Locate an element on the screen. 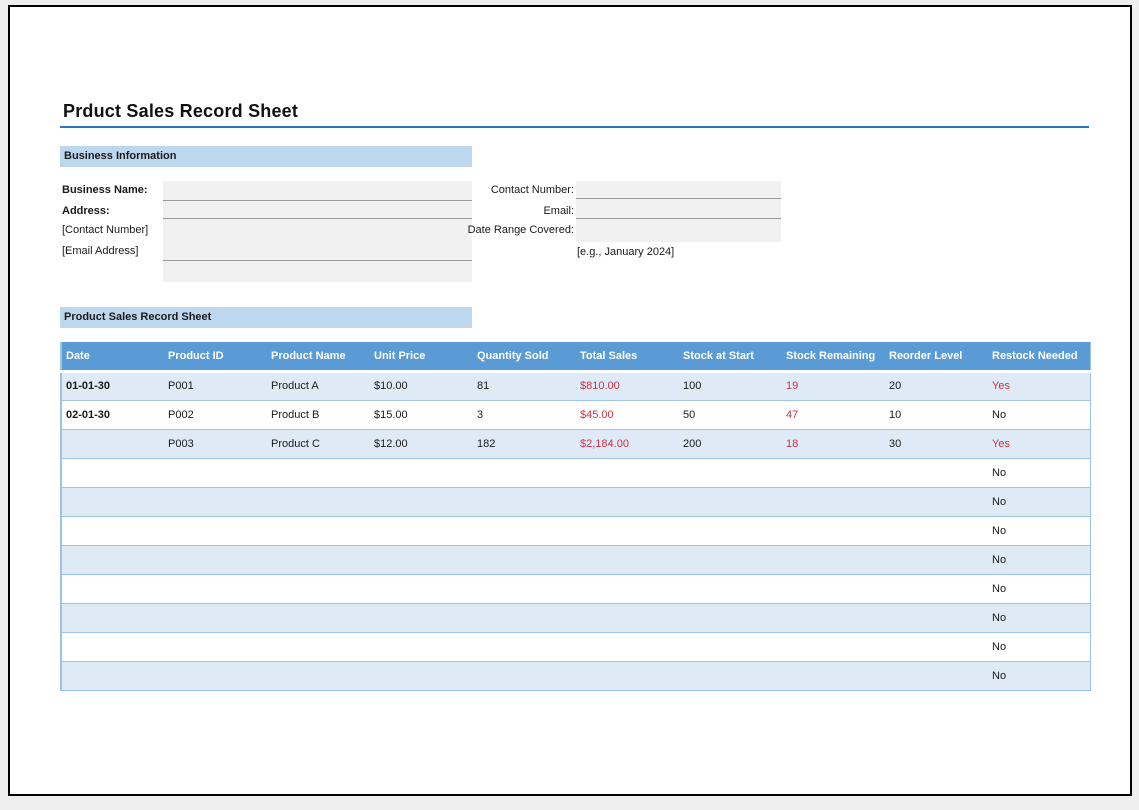 The width and height of the screenshot is (1139, 810). table-cell: 20 is located at coordinates (936, 386).